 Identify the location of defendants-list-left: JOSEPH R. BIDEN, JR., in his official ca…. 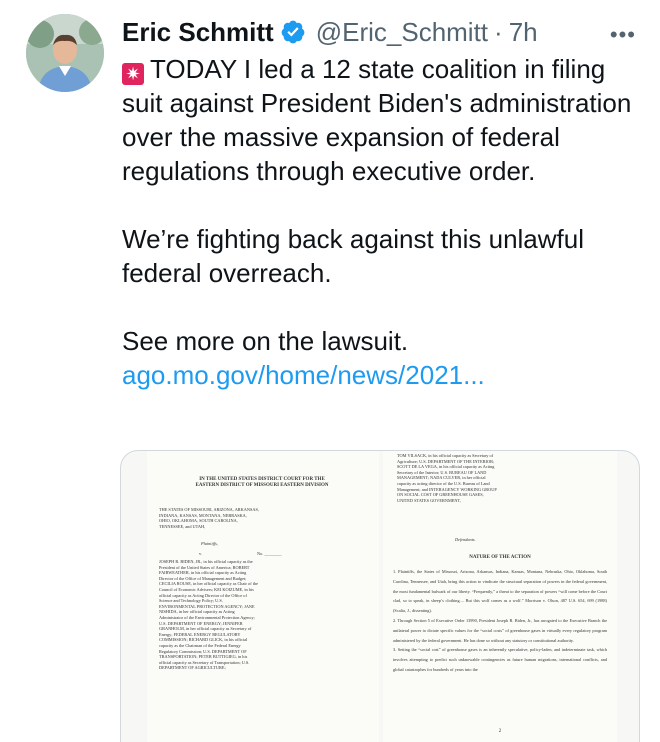
(208, 615).